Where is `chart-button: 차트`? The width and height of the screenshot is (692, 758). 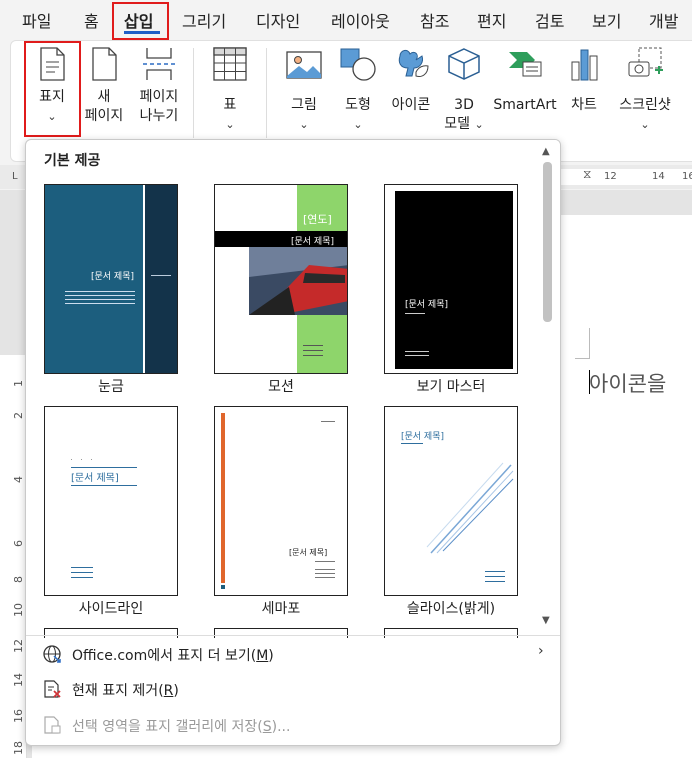
chart-button: 차트 is located at coordinates (584, 80).